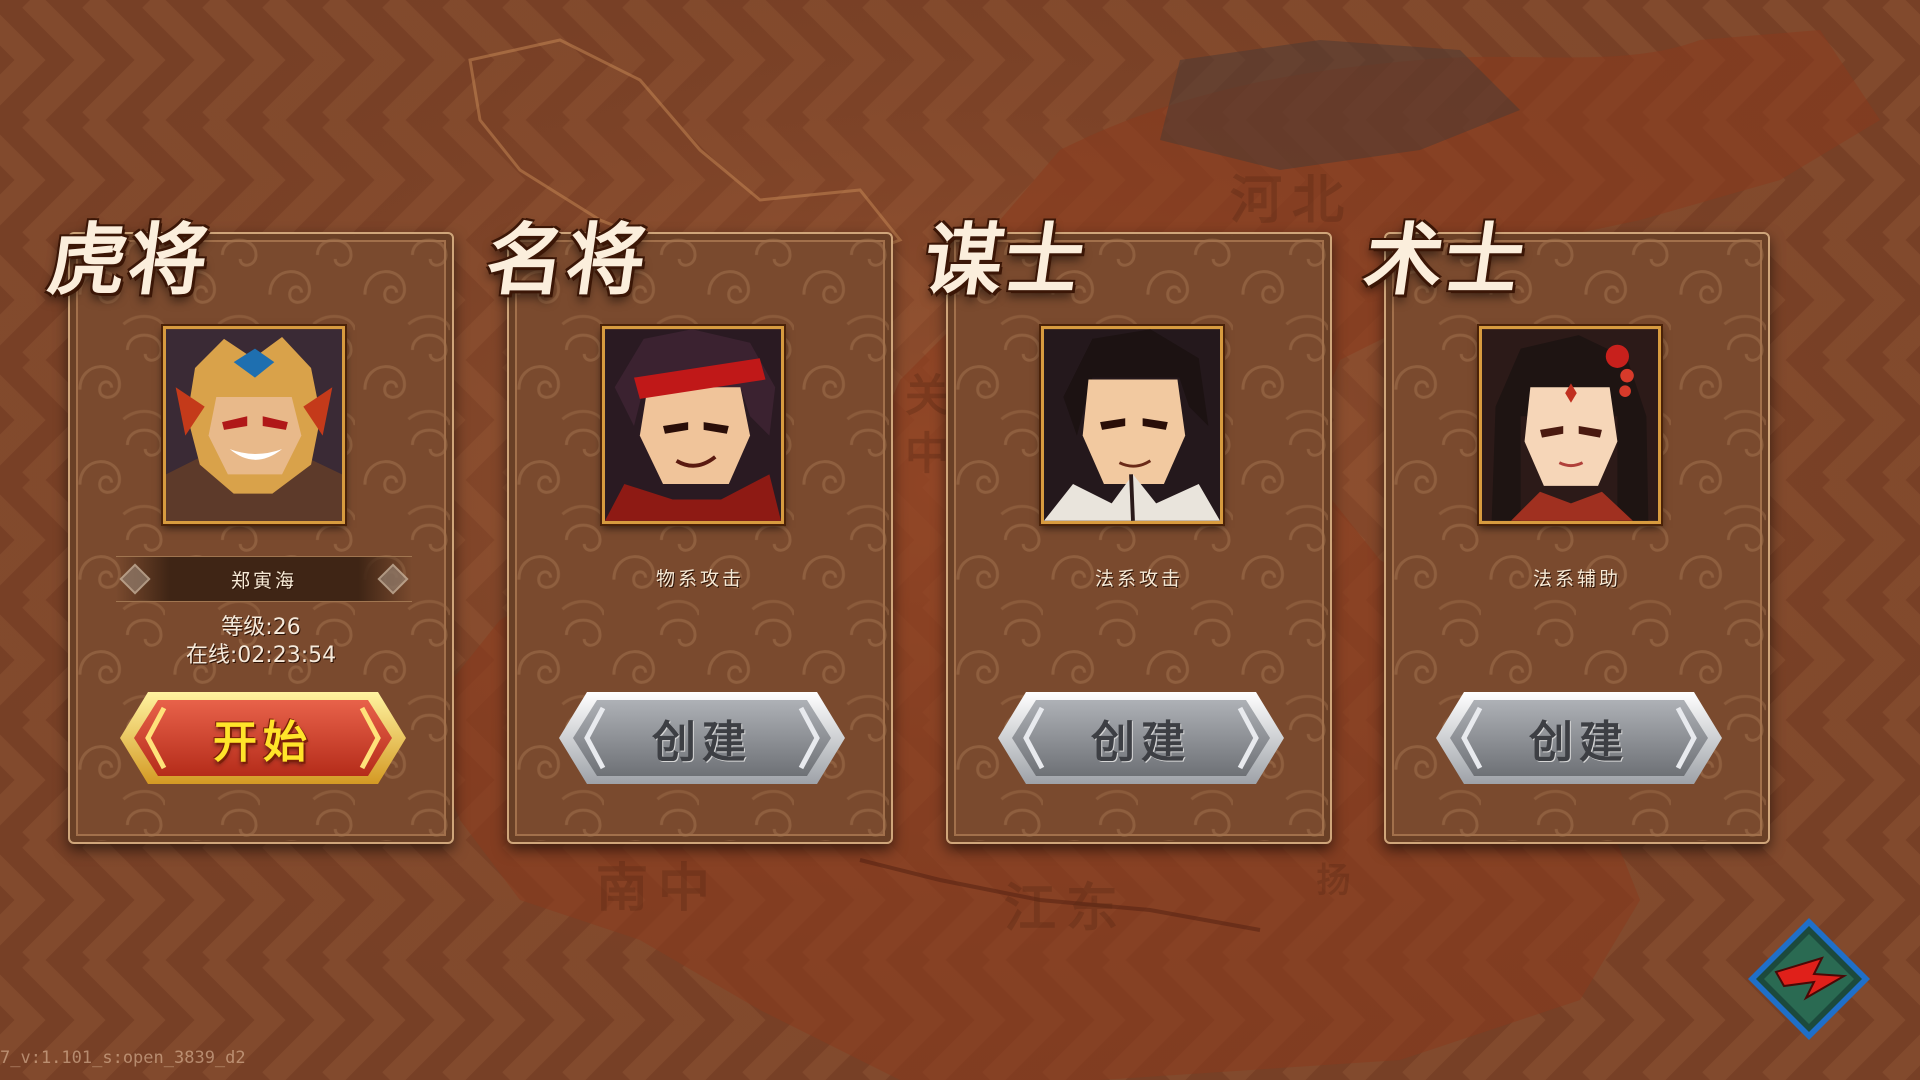 The height and width of the screenshot is (1080, 1920). What do you see at coordinates (129, 260) in the screenshot?
I see `card-title-hujiang: 虎将` at bounding box center [129, 260].